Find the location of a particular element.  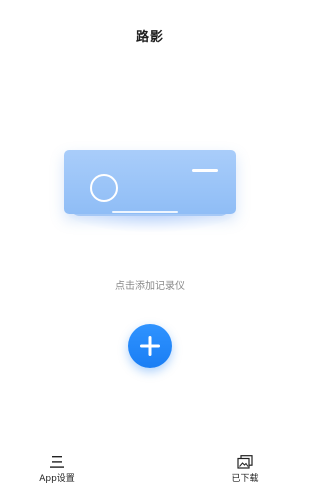

plus-icon is located at coordinates (150, 346).